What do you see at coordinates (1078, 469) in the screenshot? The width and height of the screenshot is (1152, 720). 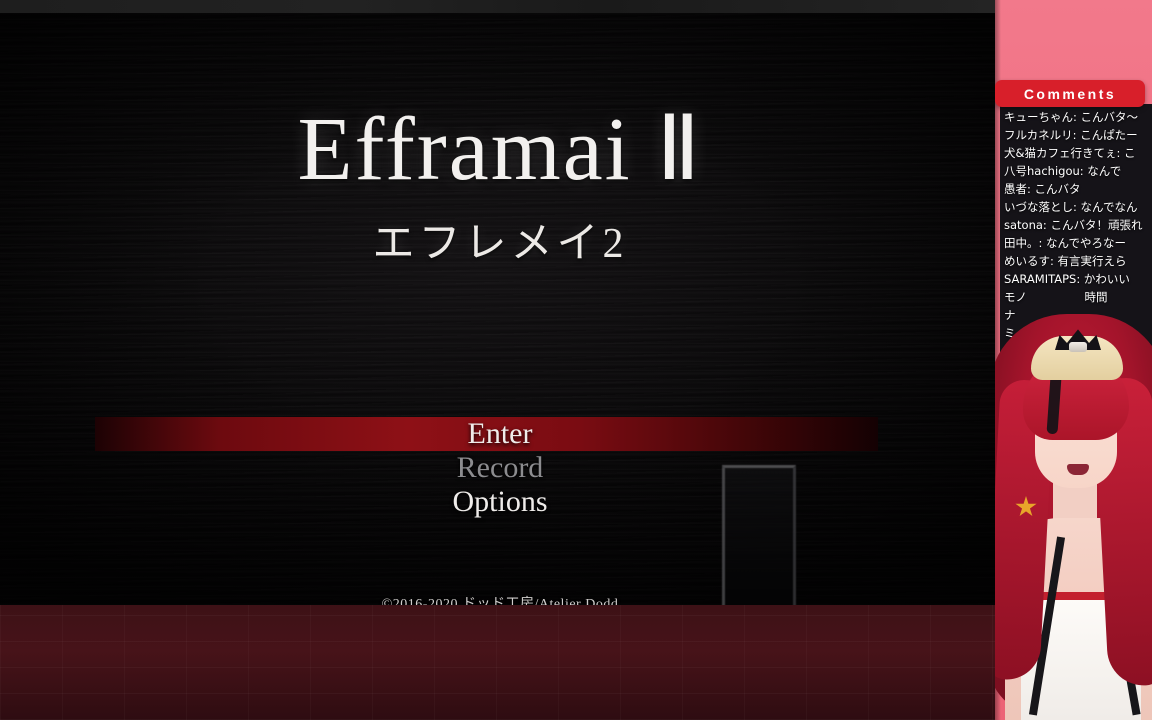 I see `avatar-mouth` at bounding box center [1078, 469].